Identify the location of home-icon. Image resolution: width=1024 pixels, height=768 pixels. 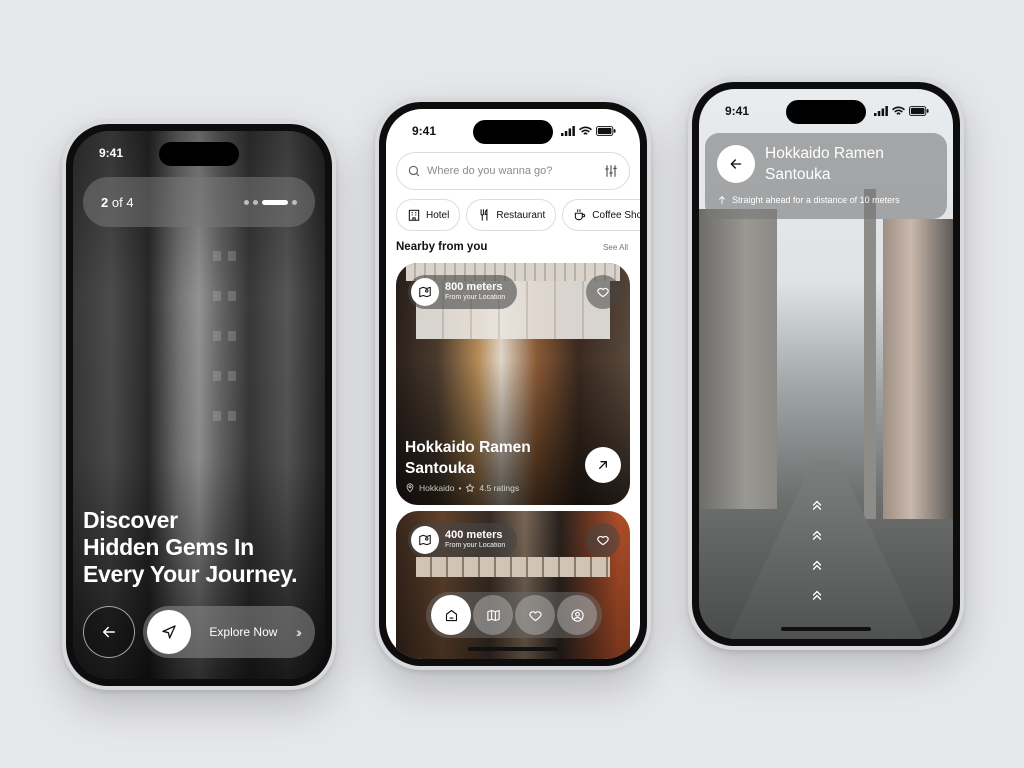
(451, 615).